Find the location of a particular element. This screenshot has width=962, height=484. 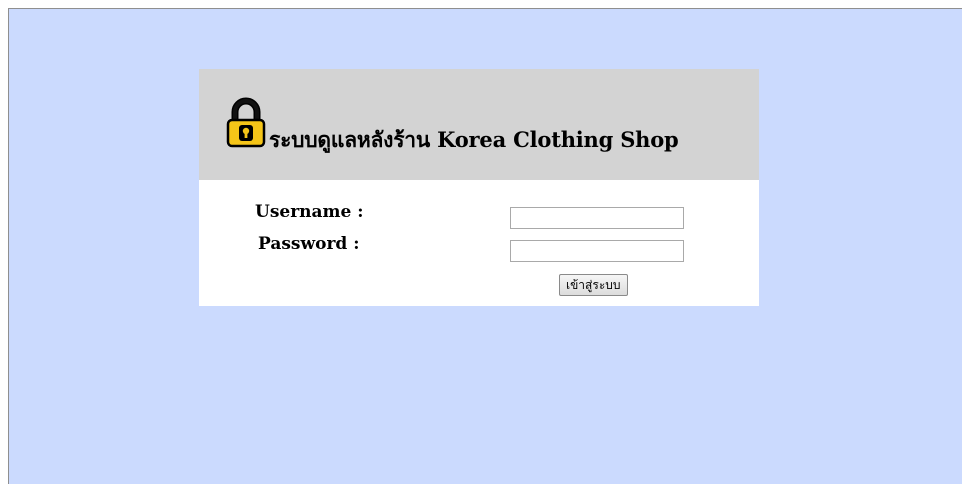

lock-icon is located at coordinates (246, 123).